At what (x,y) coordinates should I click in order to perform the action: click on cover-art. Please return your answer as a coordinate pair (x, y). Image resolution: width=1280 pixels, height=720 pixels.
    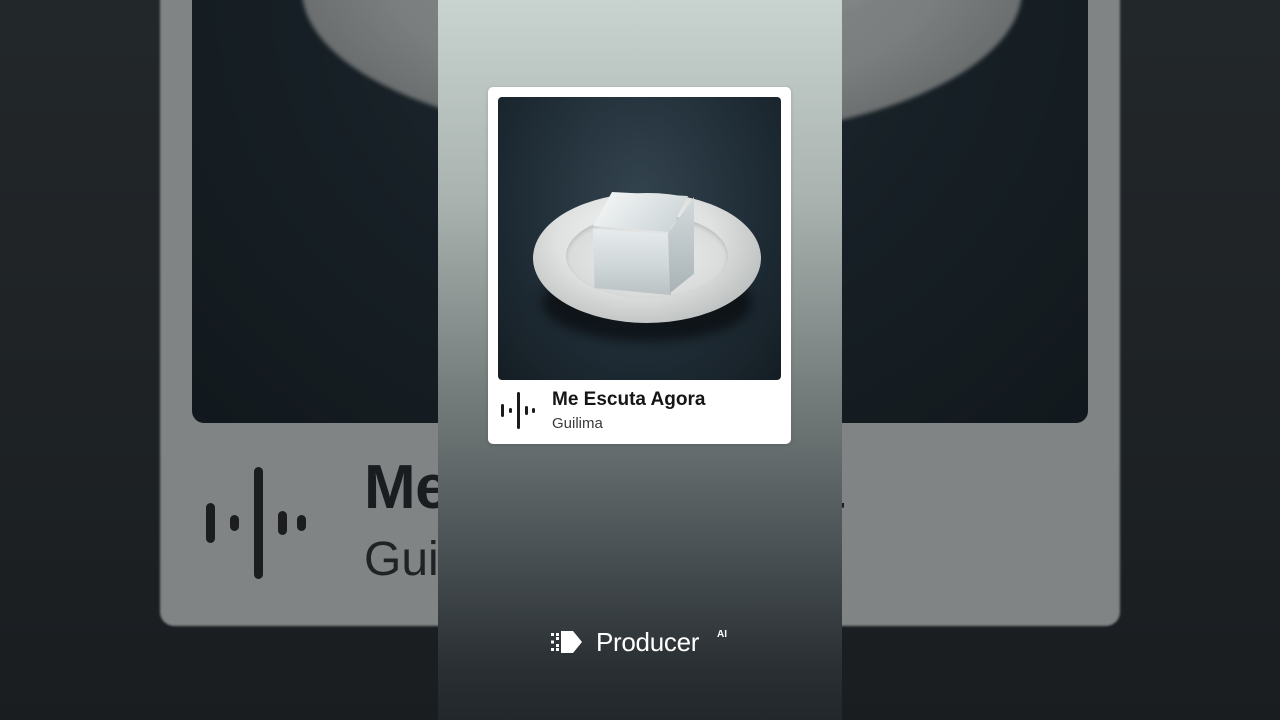
    Looking at the image, I should click on (639, 238).